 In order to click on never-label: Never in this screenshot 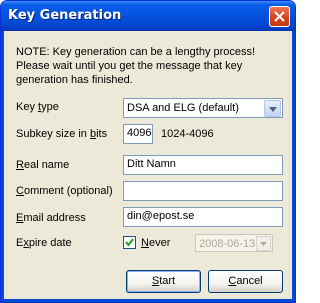, I will do `click(155, 243)`.